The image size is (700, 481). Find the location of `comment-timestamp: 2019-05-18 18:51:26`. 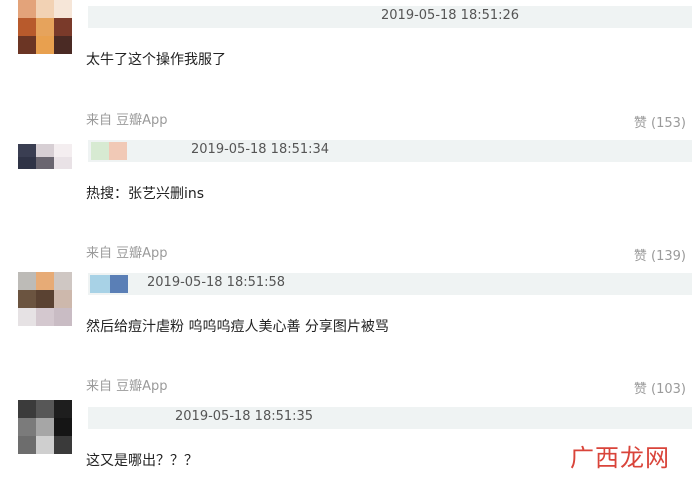

comment-timestamp: 2019-05-18 18:51:26 is located at coordinates (450, 15).